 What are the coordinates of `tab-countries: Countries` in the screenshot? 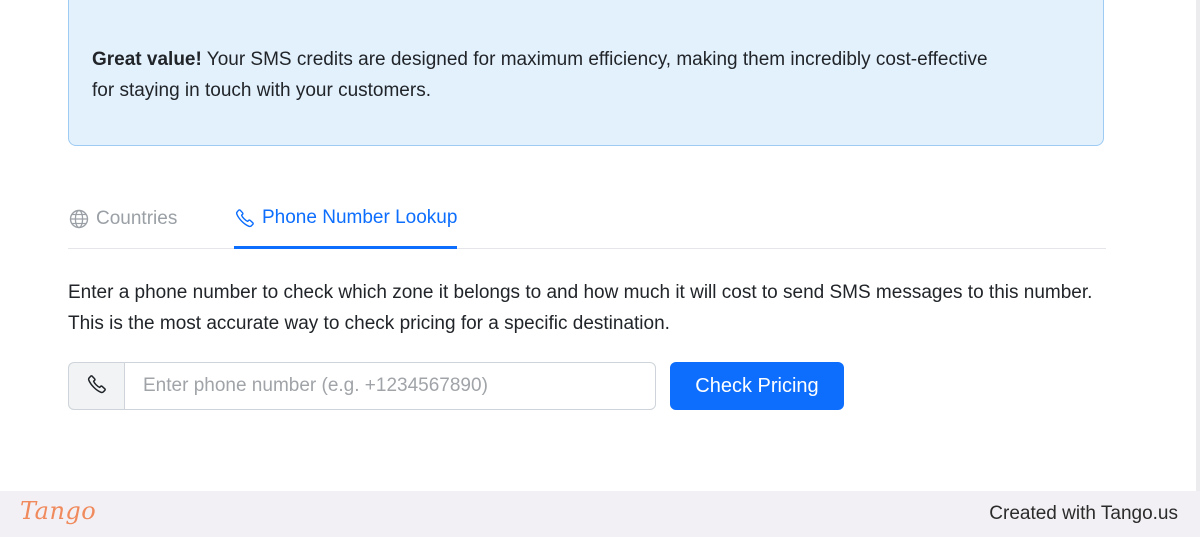 It's located at (122, 219).